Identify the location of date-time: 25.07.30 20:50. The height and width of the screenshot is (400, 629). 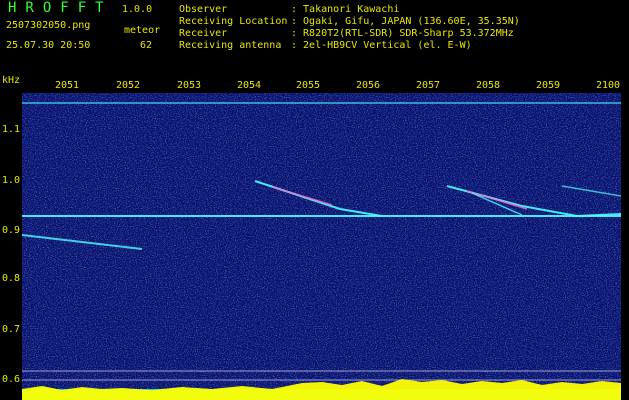
(48, 45).